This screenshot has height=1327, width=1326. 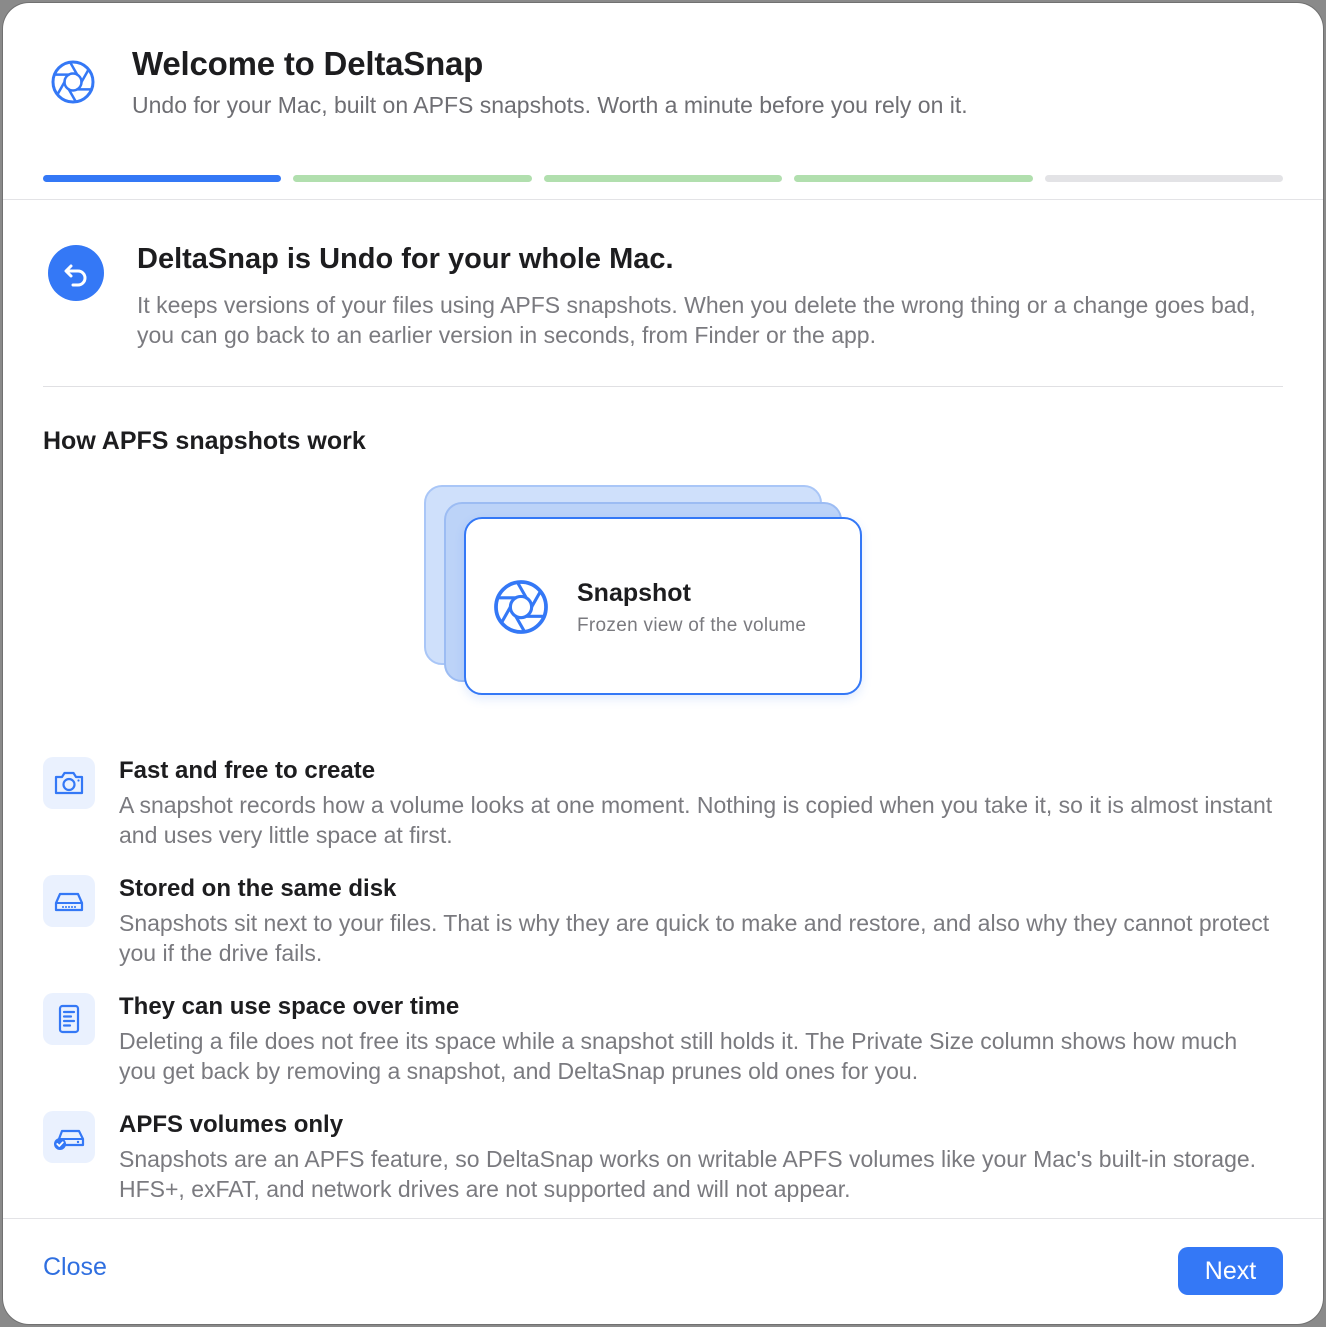 I want to click on feature-title: They can use space over time, so click(x=289, y=1006).